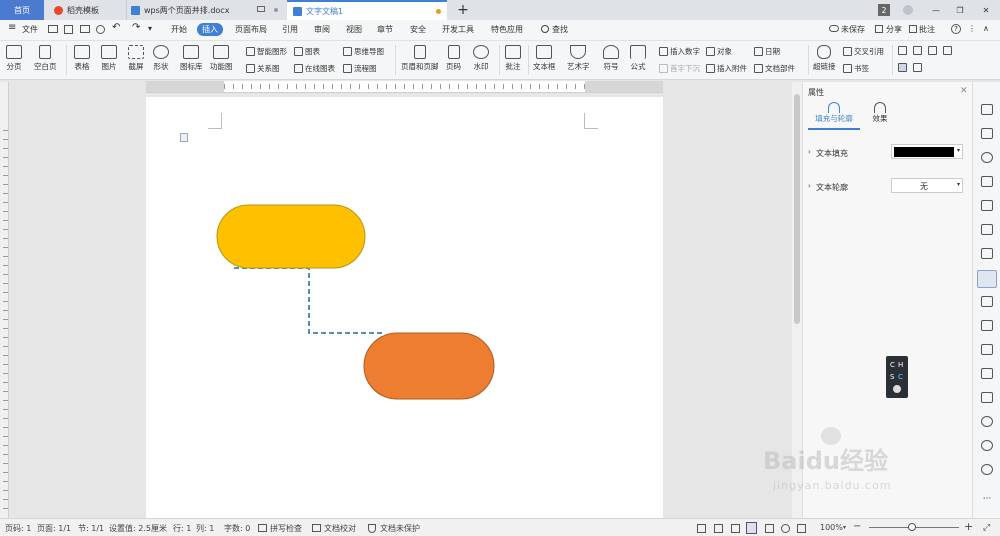 Image resolution: width=1000 pixels, height=536 pixels. What do you see at coordinates (136, 58) in the screenshot?
I see `screenshot-button: 截屏` at bounding box center [136, 58].